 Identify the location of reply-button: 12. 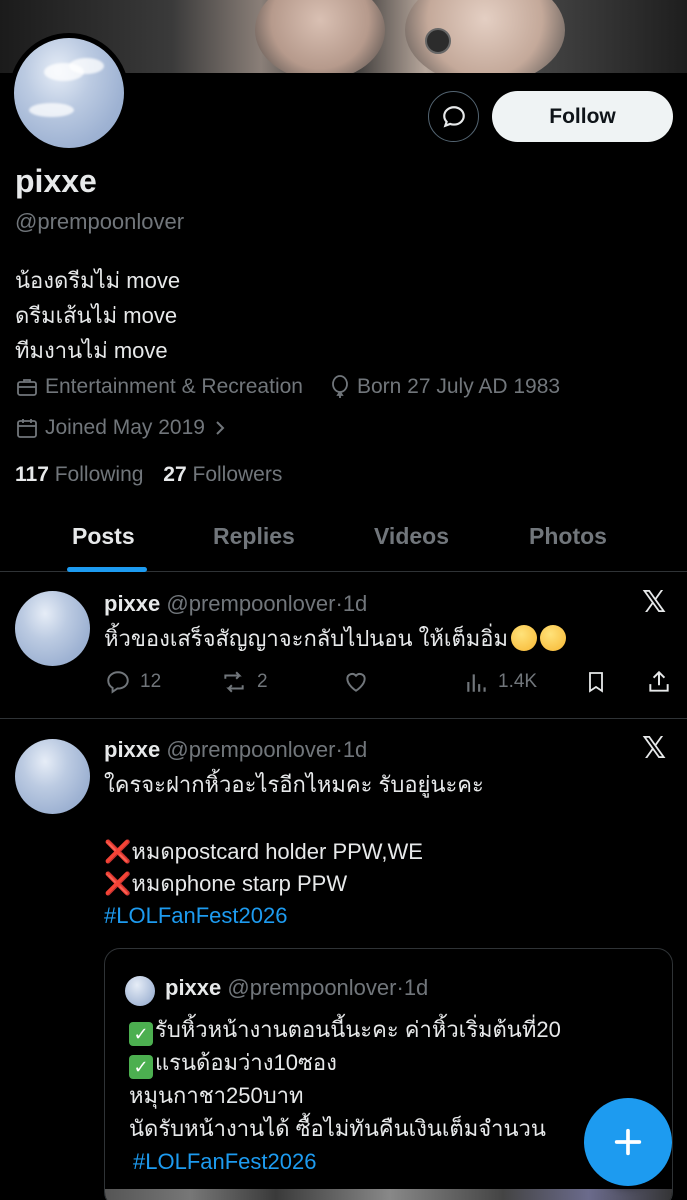
(132, 682).